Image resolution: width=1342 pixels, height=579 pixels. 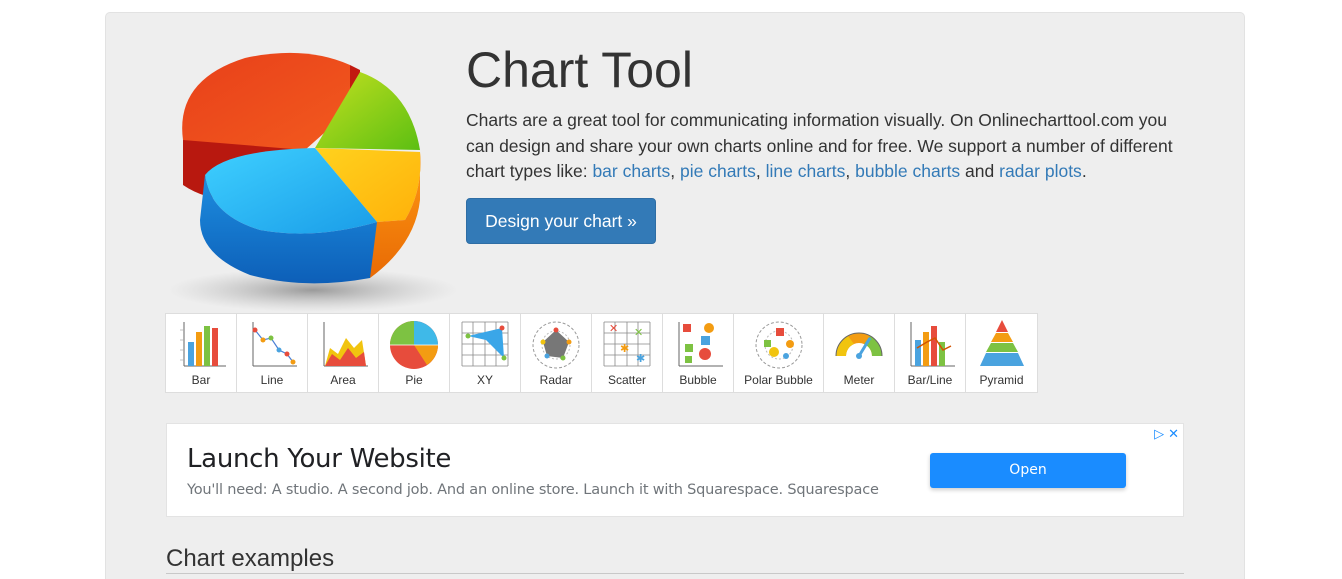 What do you see at coordinates (1166, 434) in the screenshot?
I see `ad-controls: ▷ ✕` at bounding box center [1166, 434].